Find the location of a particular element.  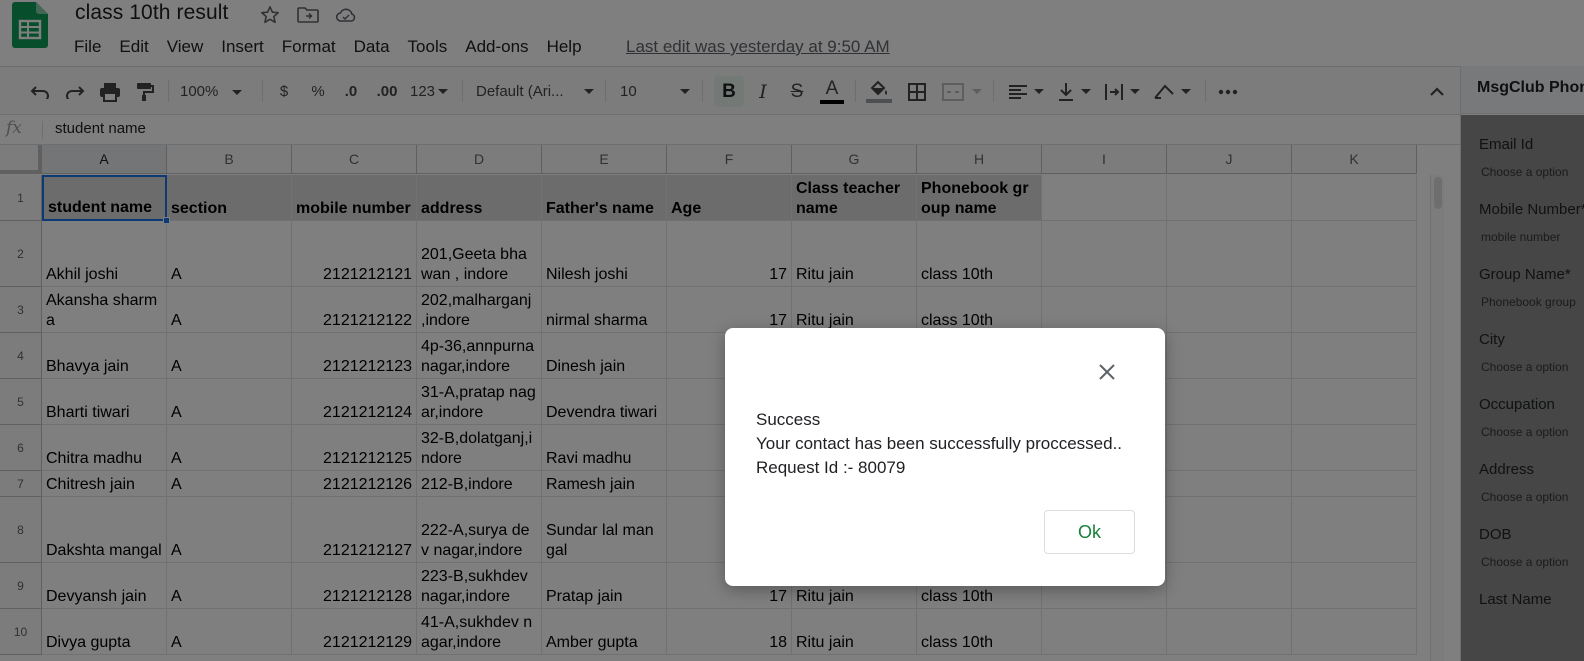

ok-button: Ok is located at coordinates (1089, 532).